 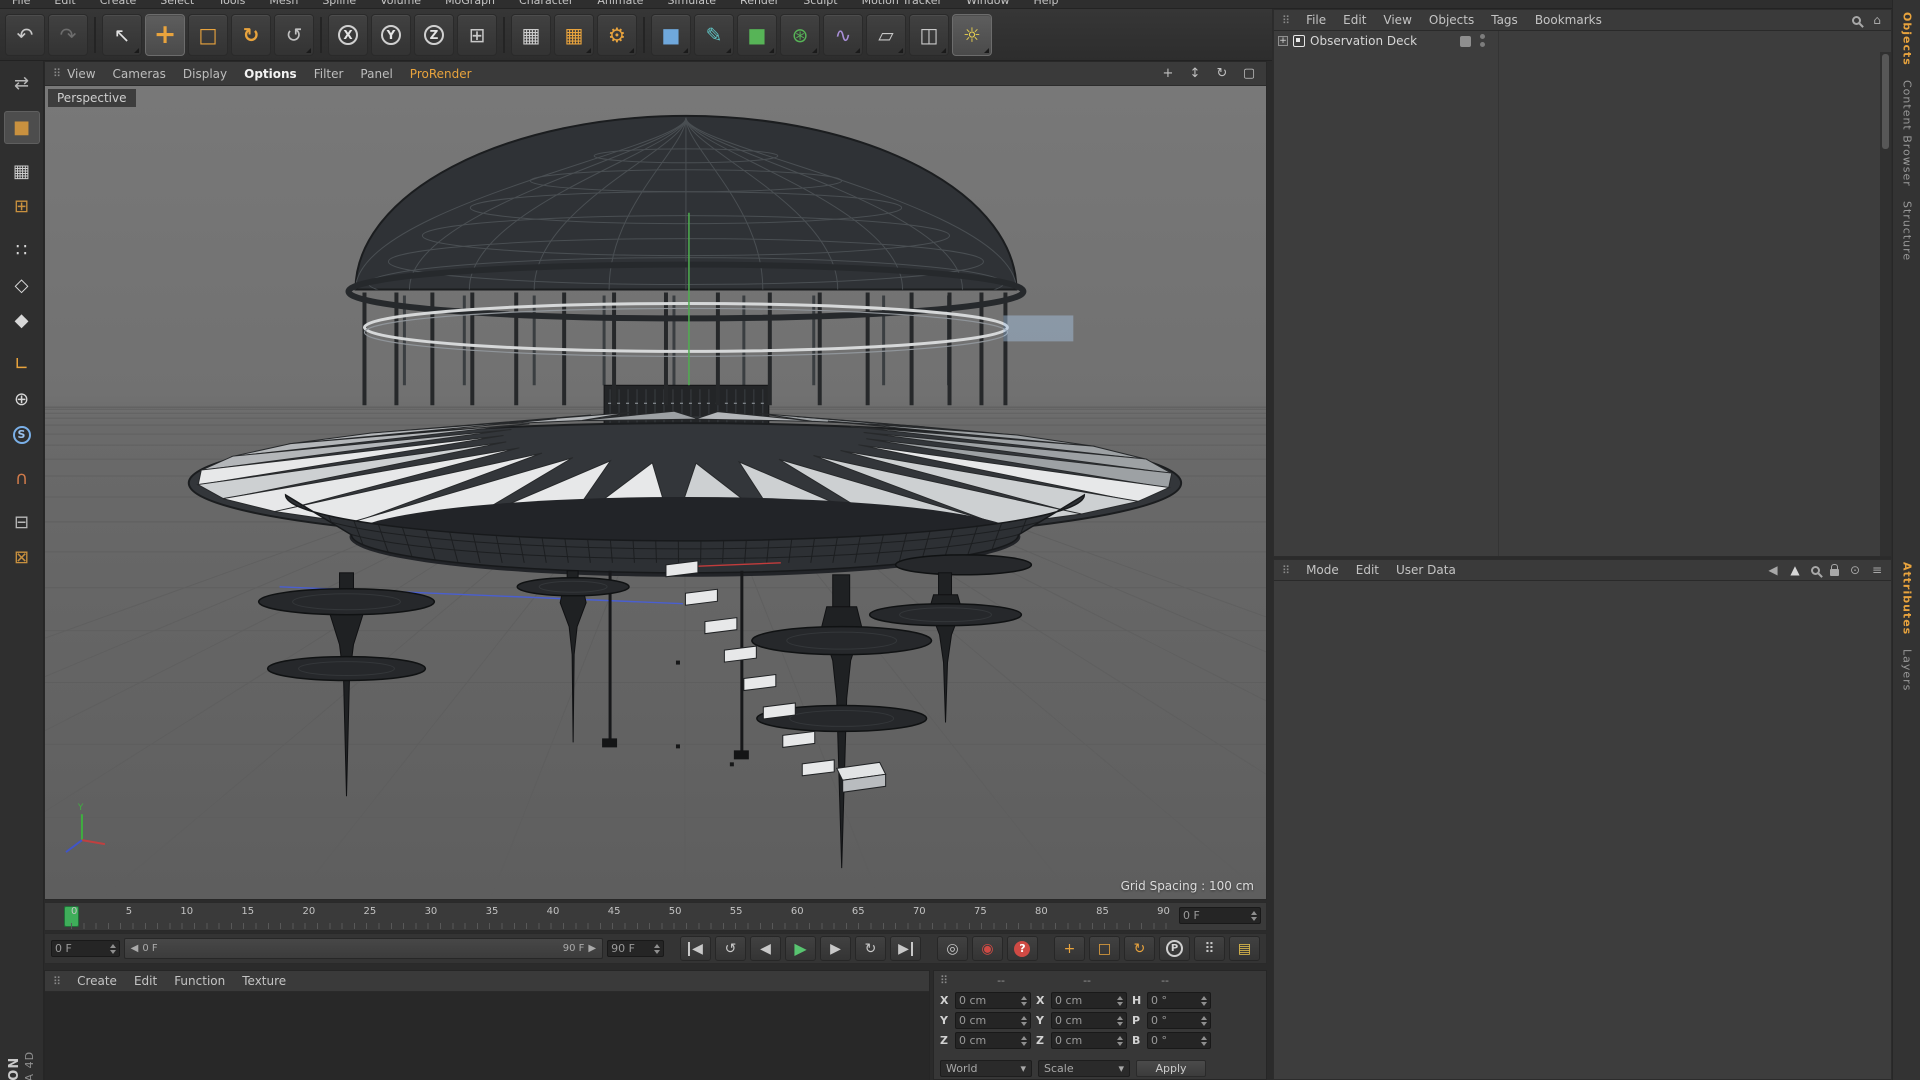 What do you see at coordinates (843, 34) in the screenshot?
I see `deformer-button: ∿` at bounding box center [843, 34].